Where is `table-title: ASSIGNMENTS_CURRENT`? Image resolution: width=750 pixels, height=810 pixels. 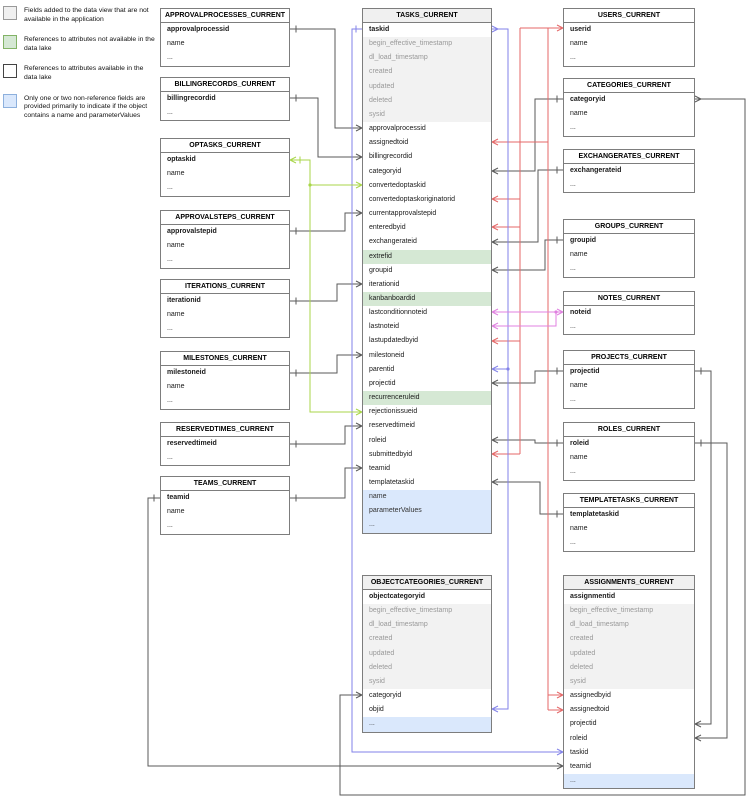
table-title: ASSIGNMENTS_CURRENT is located at coordinates (629, 583).